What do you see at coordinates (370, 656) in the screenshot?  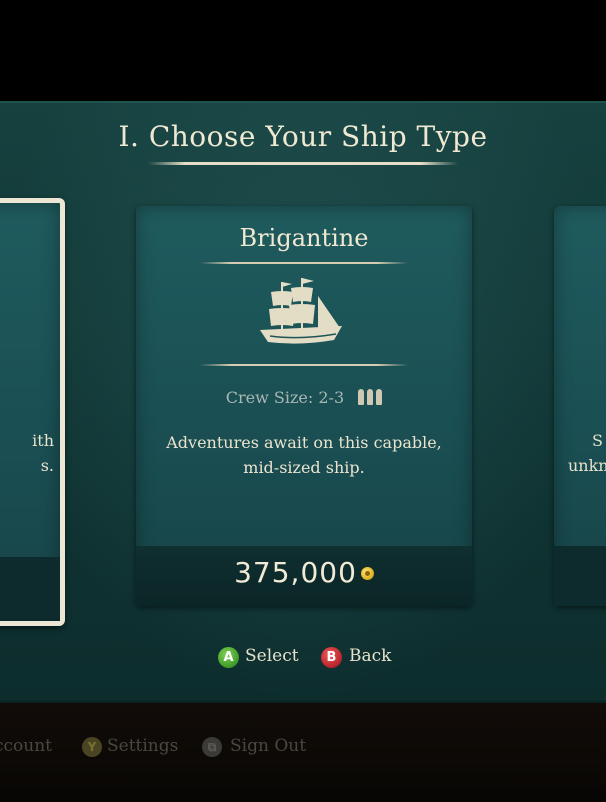 I see `back-prompt: Back` at bounding box center [370, 656].